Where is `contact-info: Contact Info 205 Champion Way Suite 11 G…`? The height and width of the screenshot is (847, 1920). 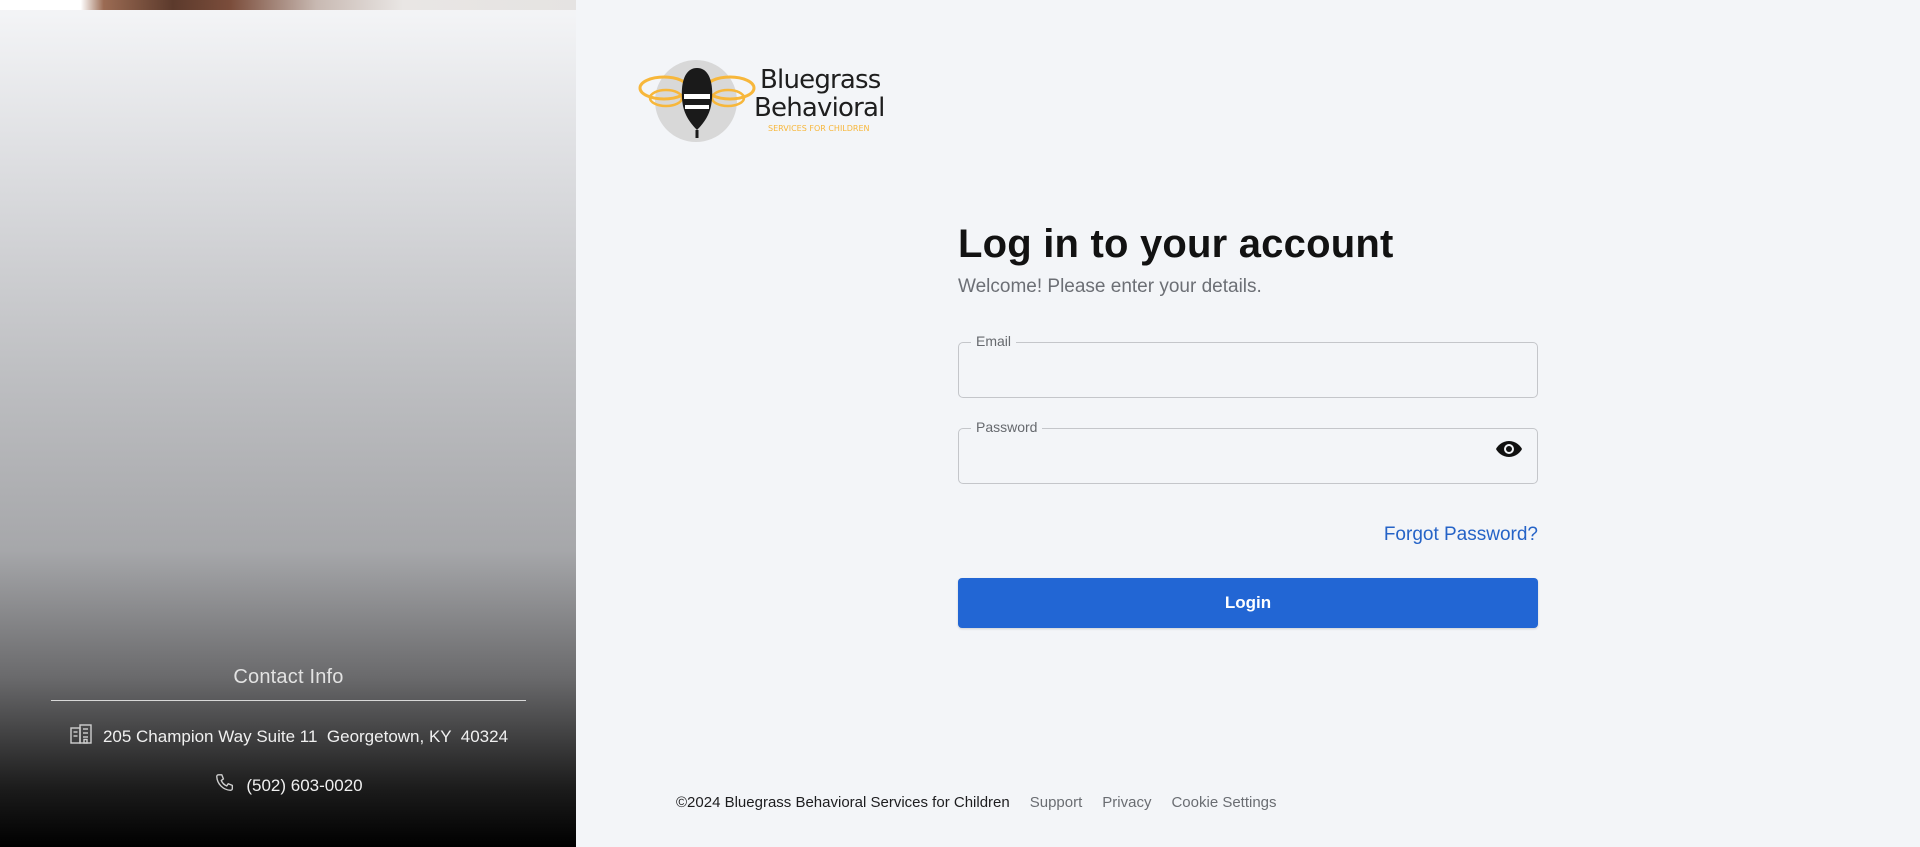 contact-info: Contact Info 205 Champion Way Suite 11 G… is located at coordinates (288, 732).